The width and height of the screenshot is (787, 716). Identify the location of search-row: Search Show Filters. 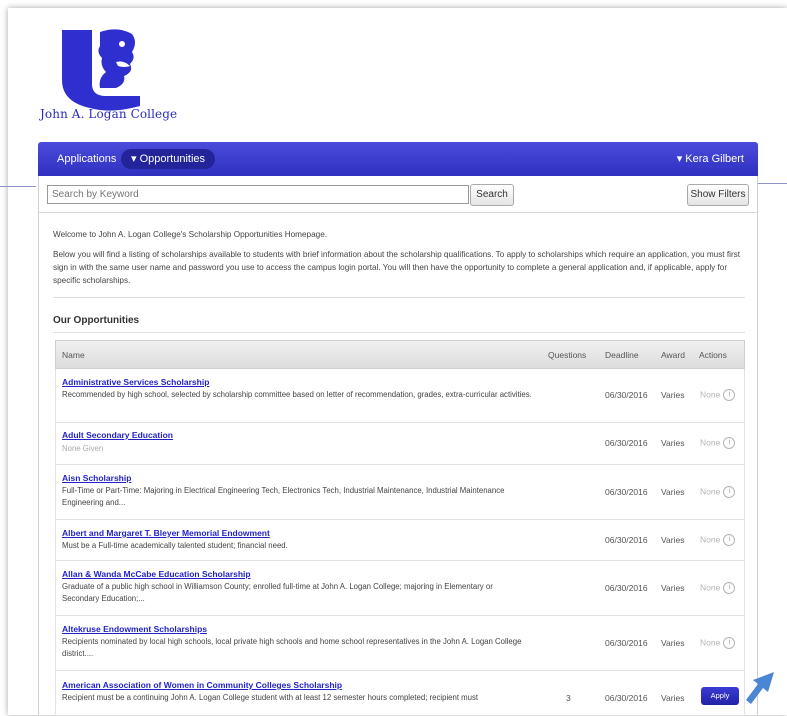
(398, 194).